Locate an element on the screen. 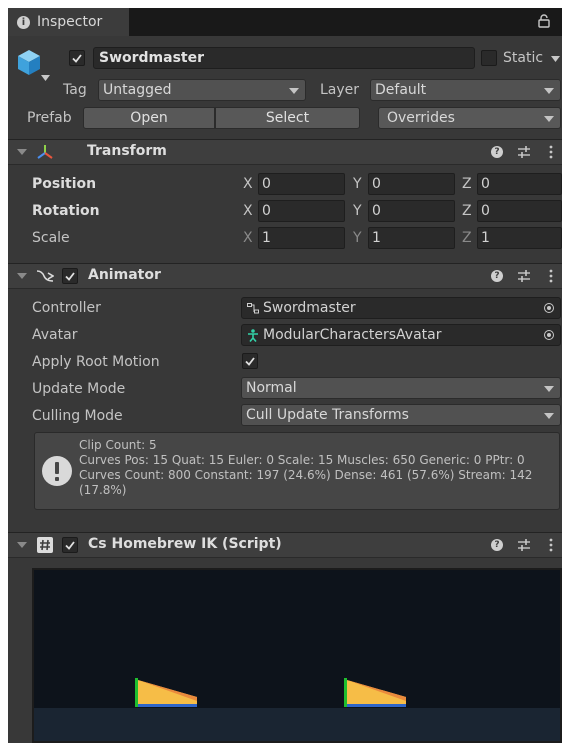  animator-enabled-checkbox is located at coordinates (70, 276).